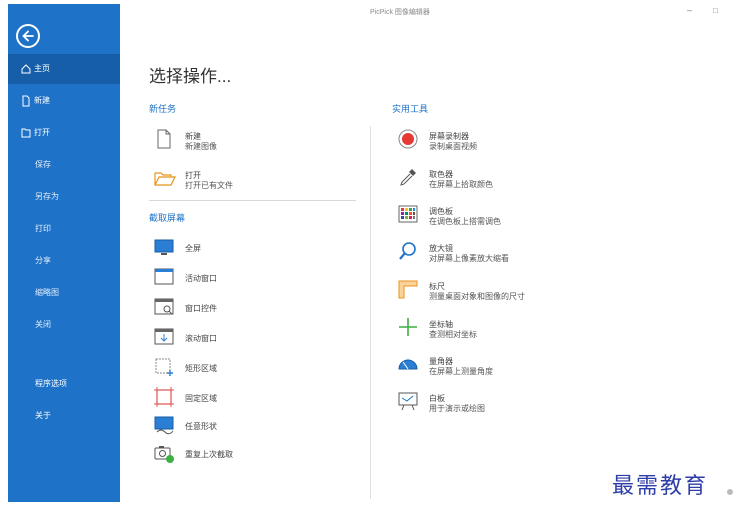 Image resolution: width=740 pixels, height=513 pixels. I want to click on fixed-region-icon, so click(164, 397).